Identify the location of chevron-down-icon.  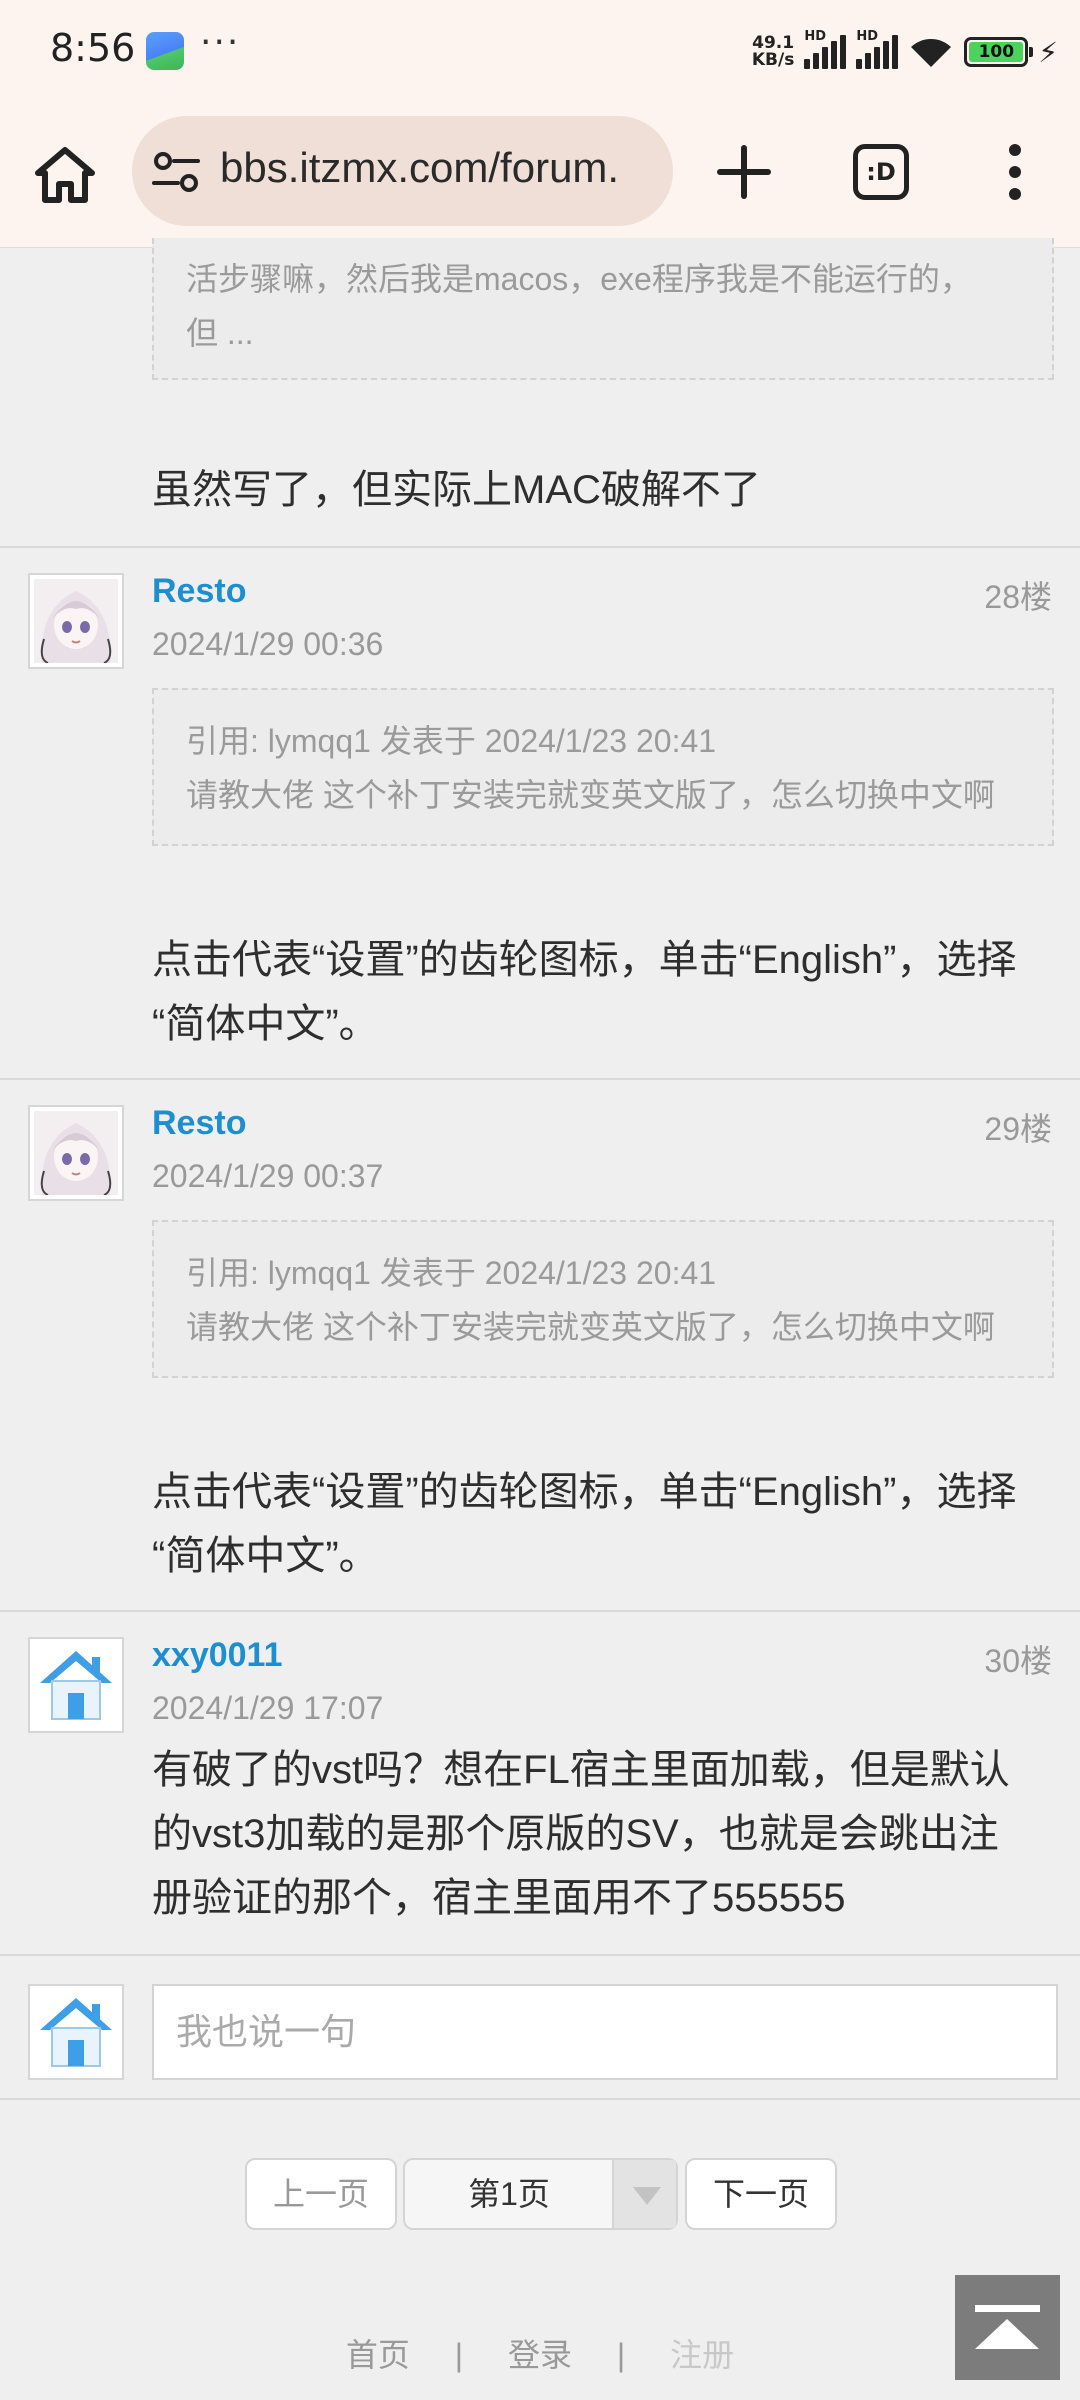
(644, 2194).